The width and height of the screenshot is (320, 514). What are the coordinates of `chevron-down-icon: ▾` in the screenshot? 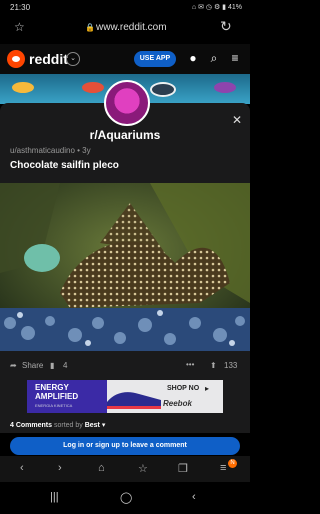 It's located at (104, 425).